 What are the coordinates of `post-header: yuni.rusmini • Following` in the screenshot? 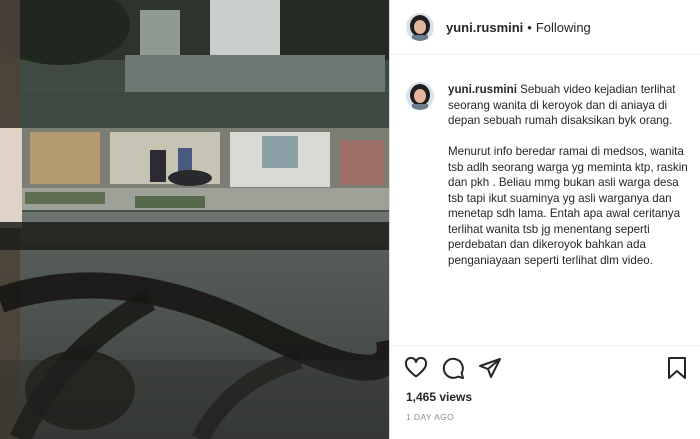 It's located at (545, 27).